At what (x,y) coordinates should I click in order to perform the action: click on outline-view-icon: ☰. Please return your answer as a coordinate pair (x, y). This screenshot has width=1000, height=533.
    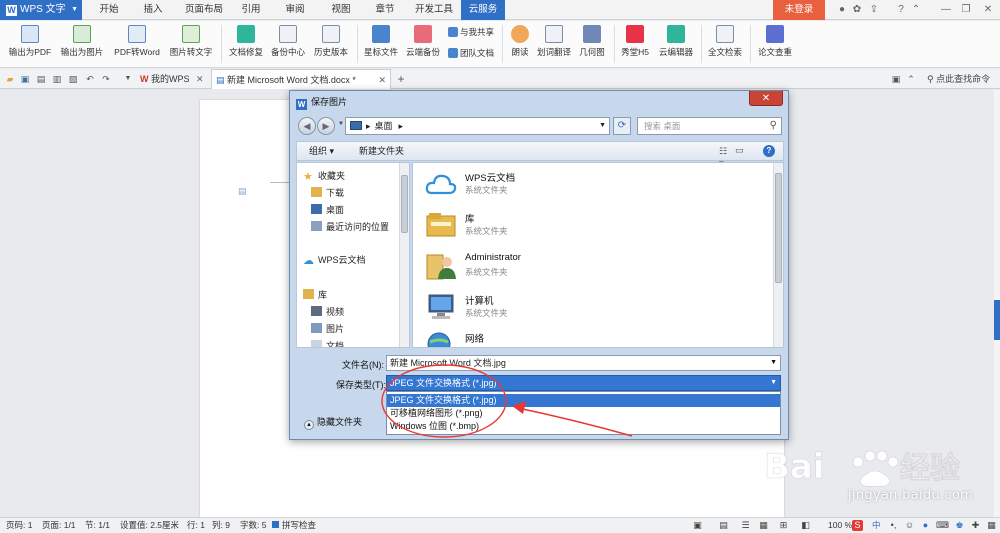
    Looking at the image, I should click on (745, 525).